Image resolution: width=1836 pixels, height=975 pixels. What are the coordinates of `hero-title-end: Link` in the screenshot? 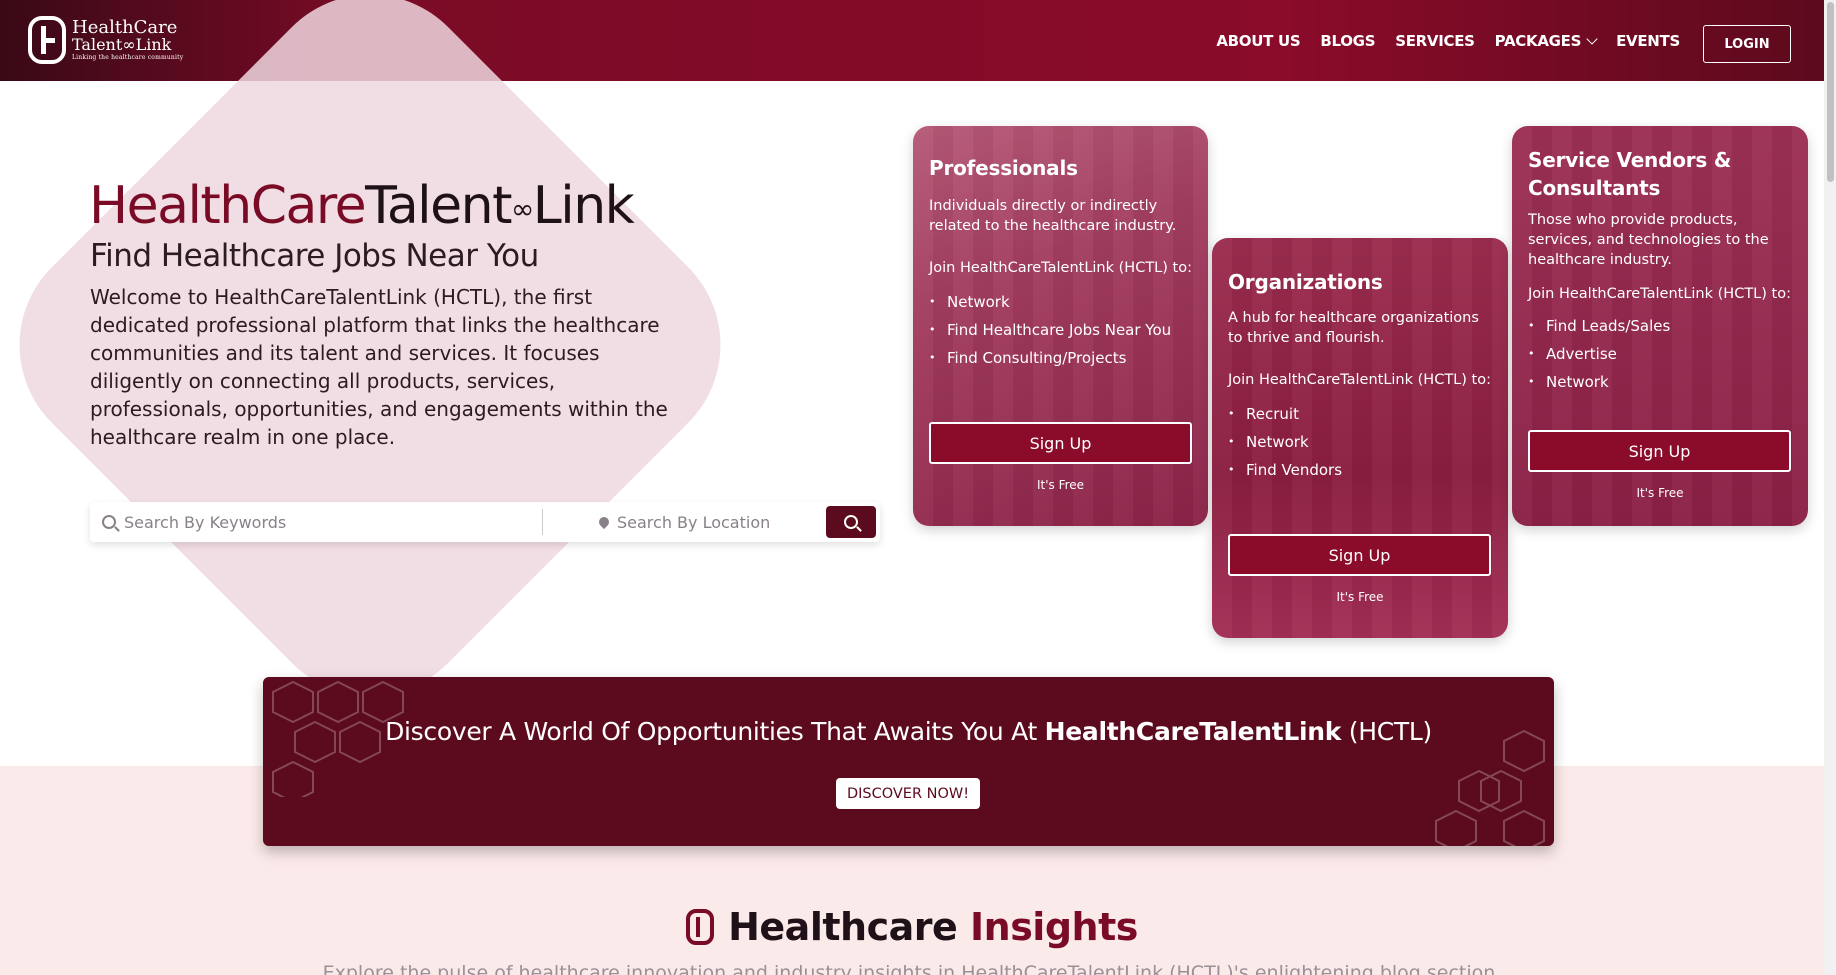 It's located at (583, 206).